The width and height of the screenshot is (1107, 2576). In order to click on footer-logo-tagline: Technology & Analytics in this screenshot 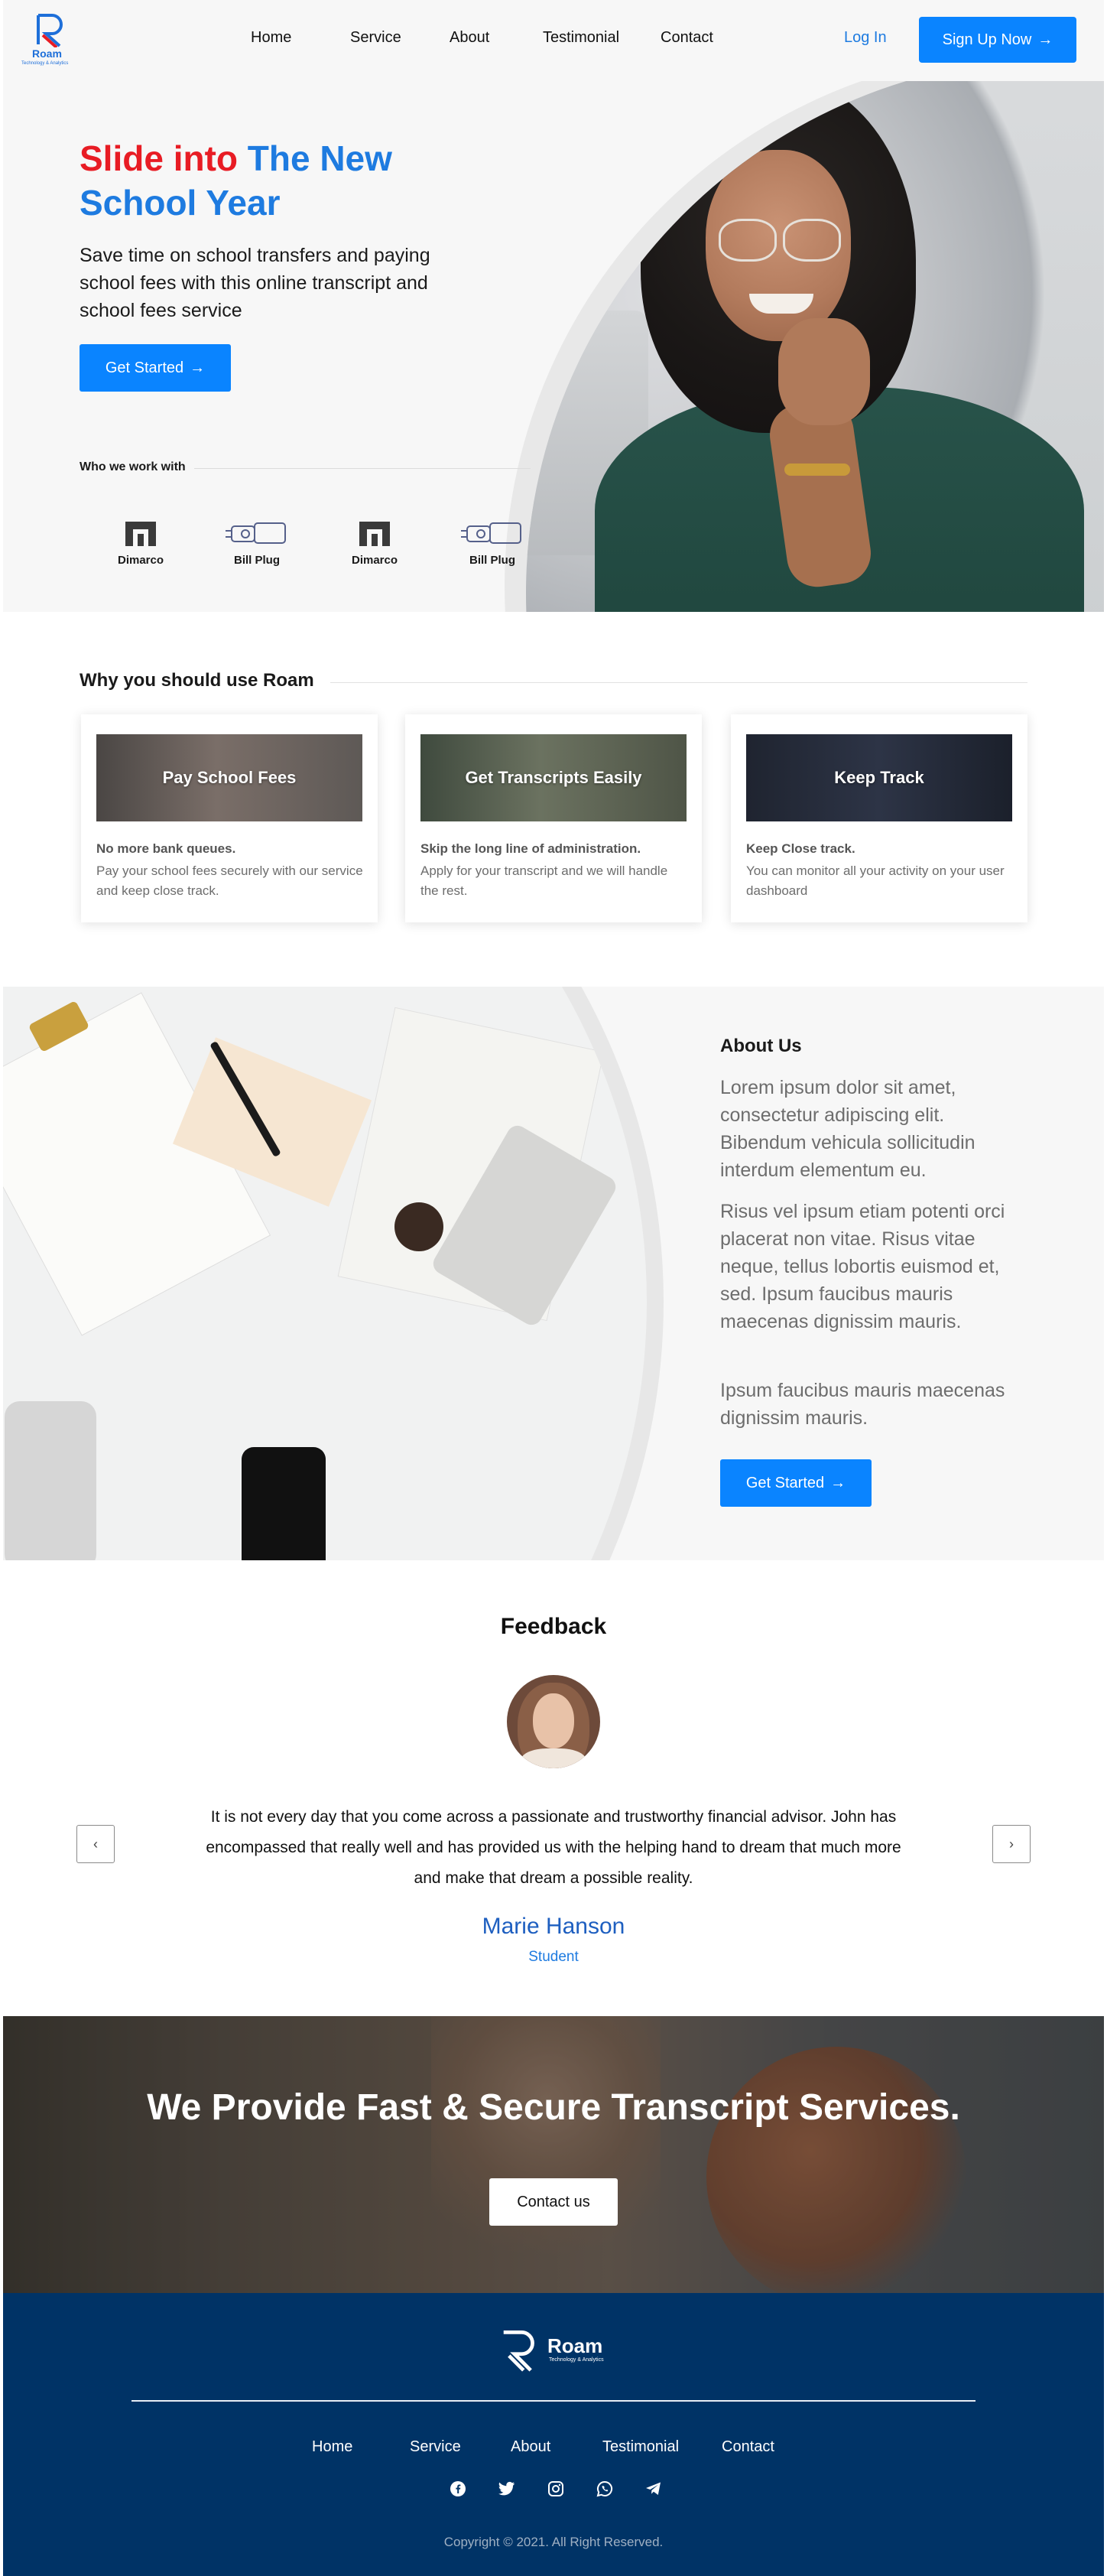, I will do `click(576, 2360)`.